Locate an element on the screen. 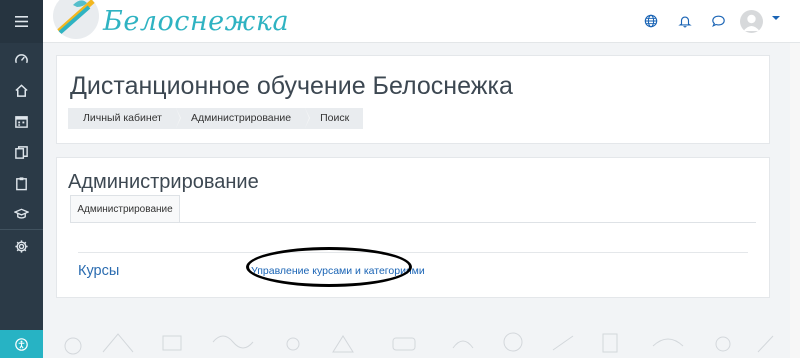 This screenshot has height=358, width=800. breadcrumb-item: Администрирование is located at coordinates (243, 118).